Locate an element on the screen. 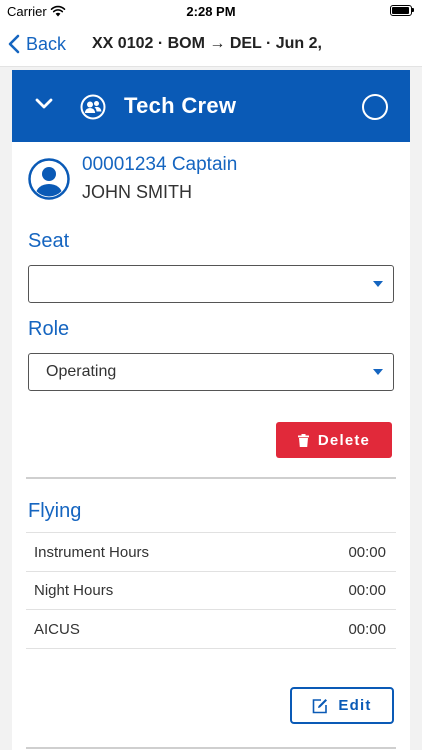 The width and height of the screenshot is (422, 750). person-avatar-icon is located at coordinates (49, 179).